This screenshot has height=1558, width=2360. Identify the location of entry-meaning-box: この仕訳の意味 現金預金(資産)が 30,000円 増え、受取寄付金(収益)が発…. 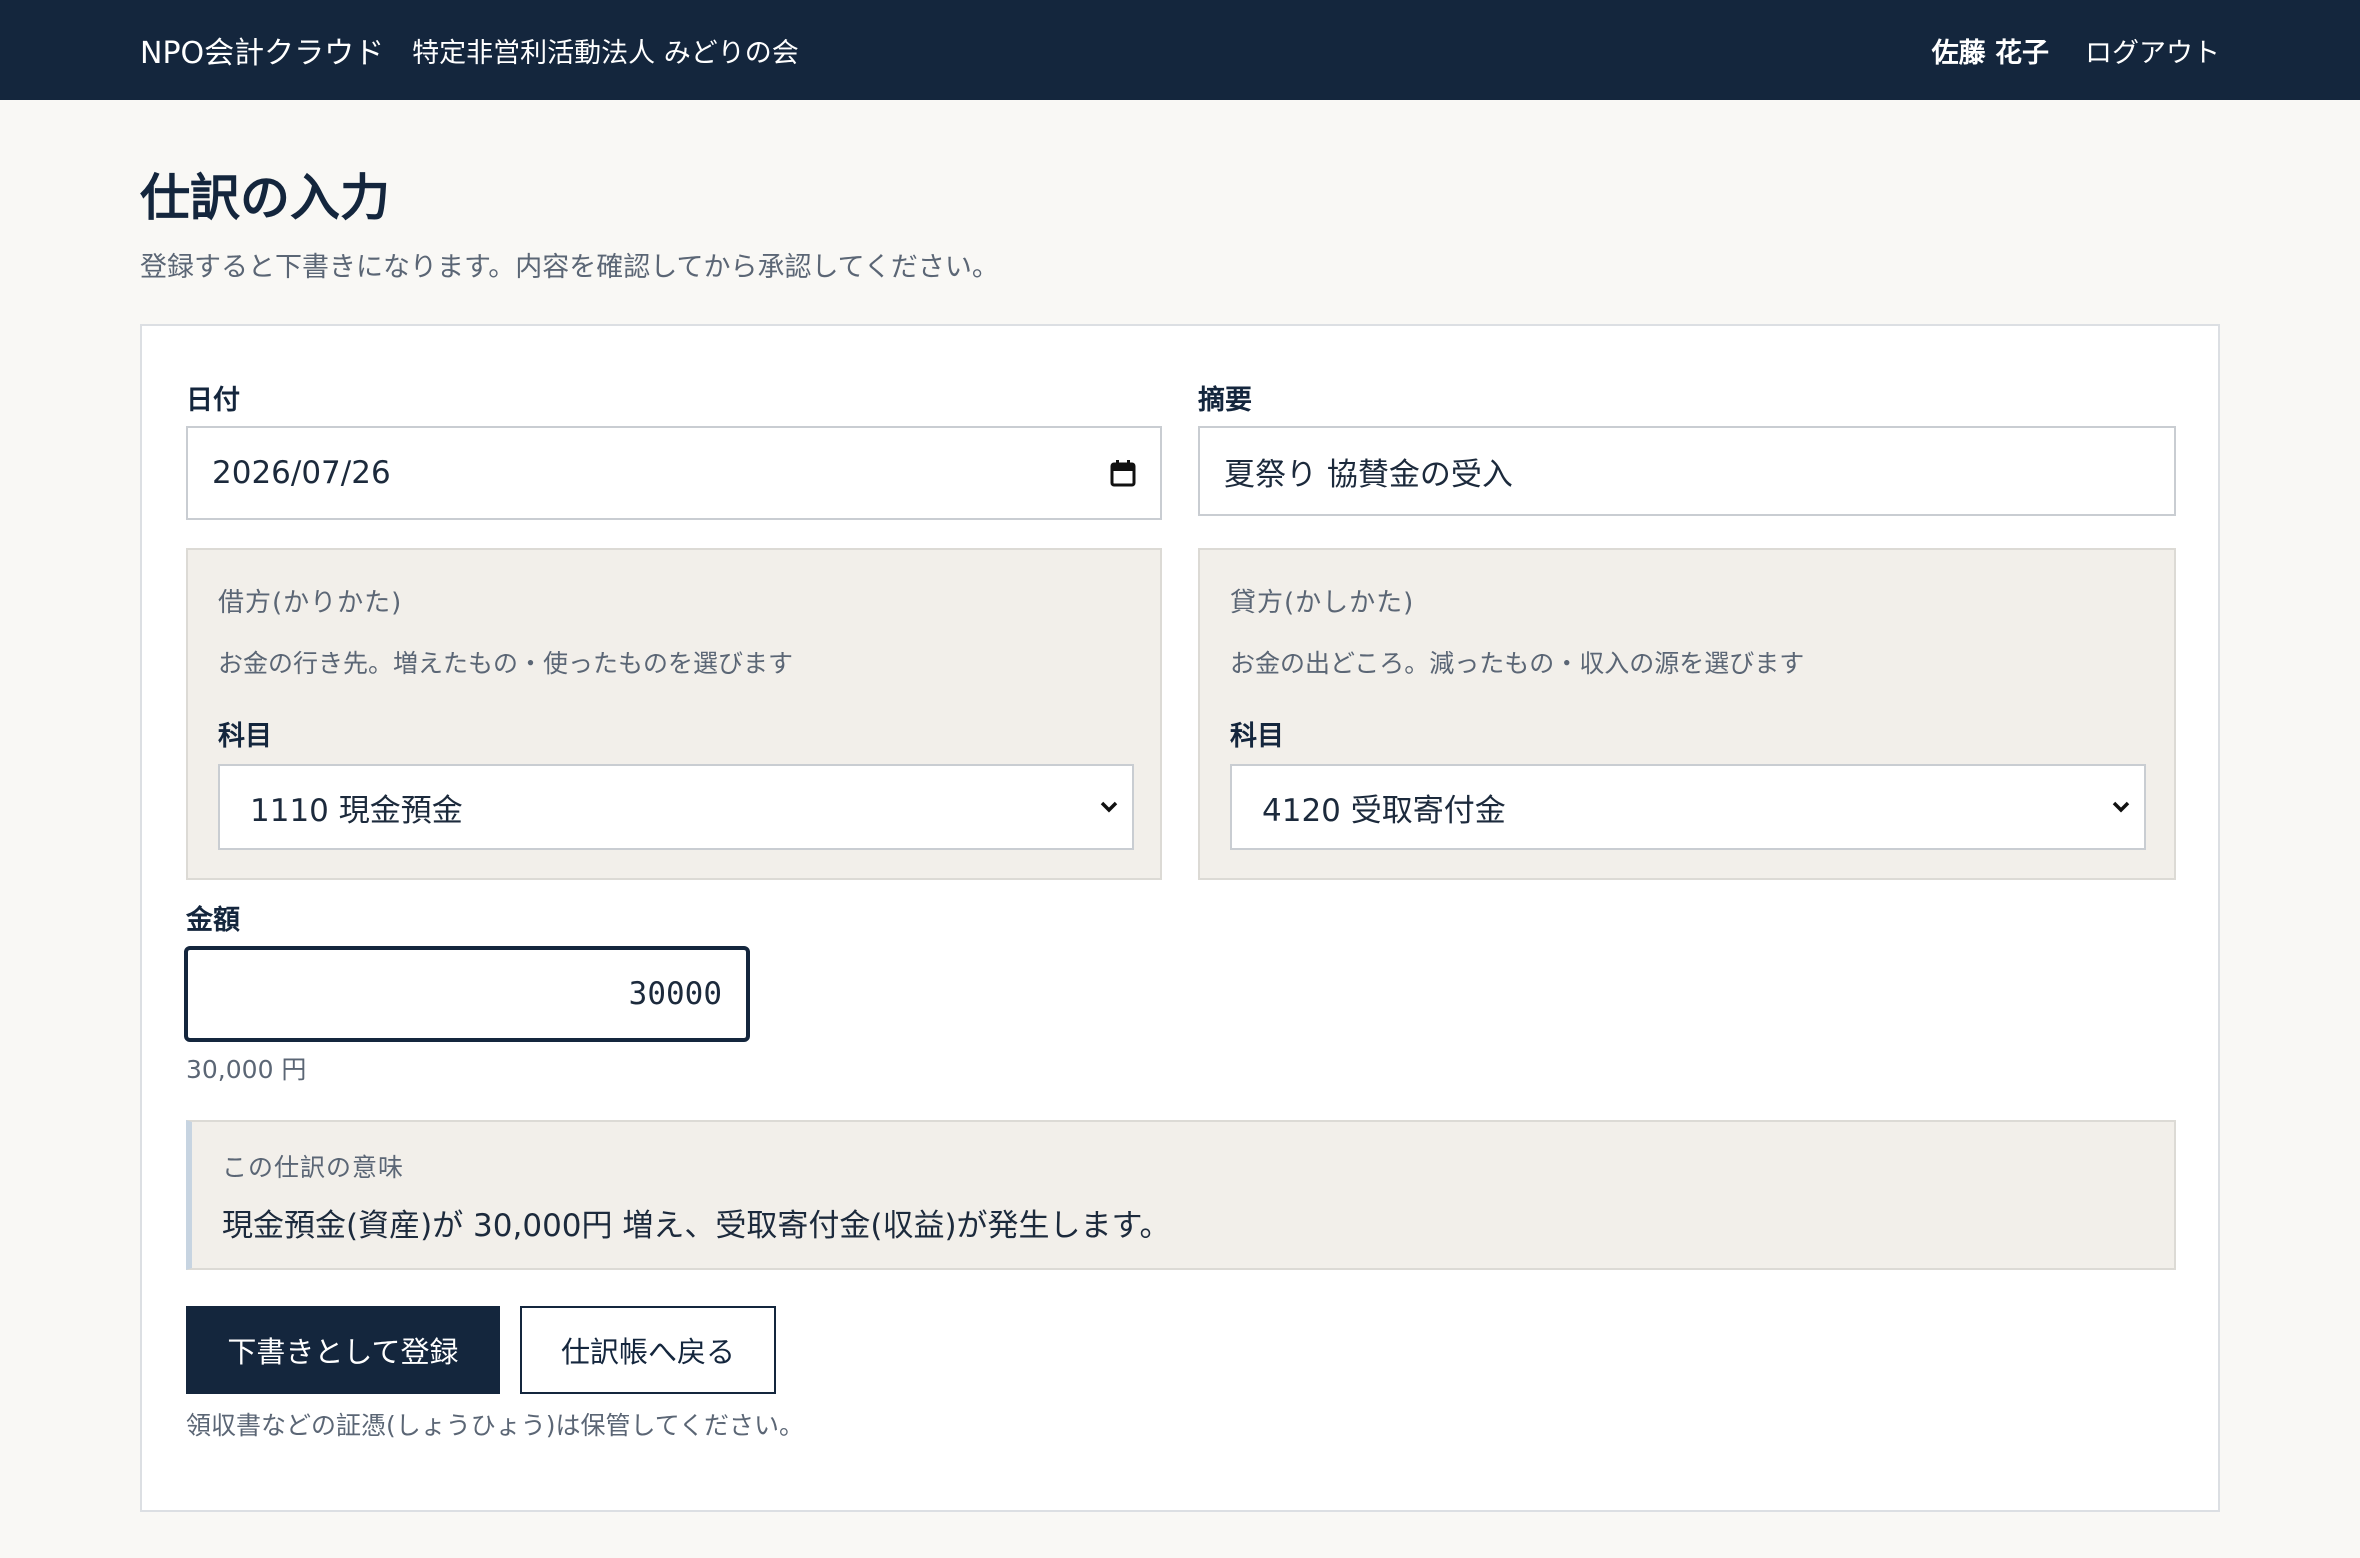
(1181, 1195).